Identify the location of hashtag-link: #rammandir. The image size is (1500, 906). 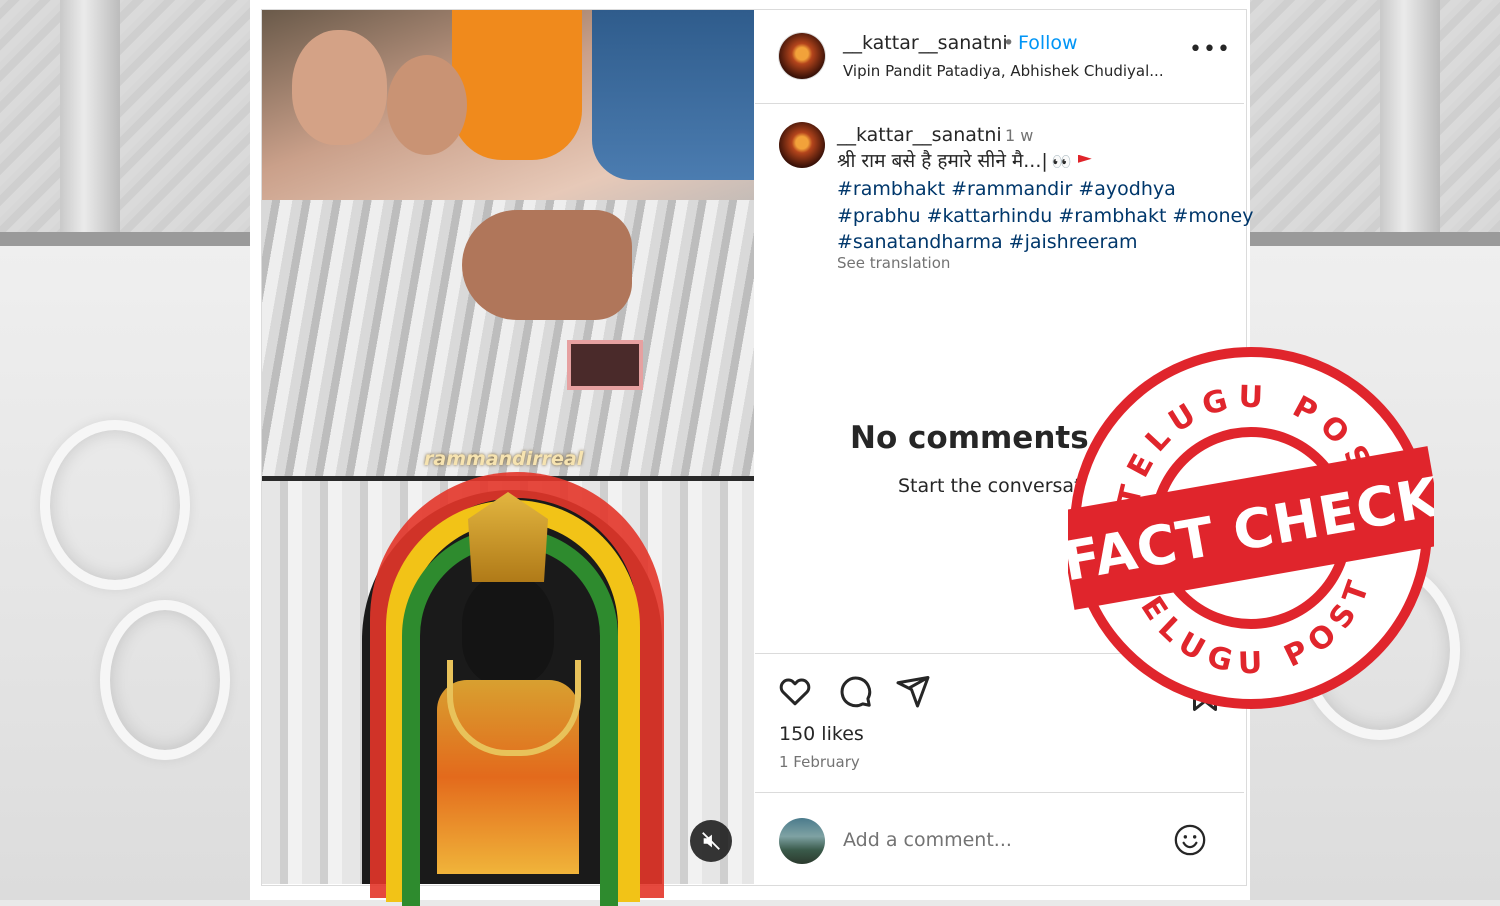
(1011, 189).